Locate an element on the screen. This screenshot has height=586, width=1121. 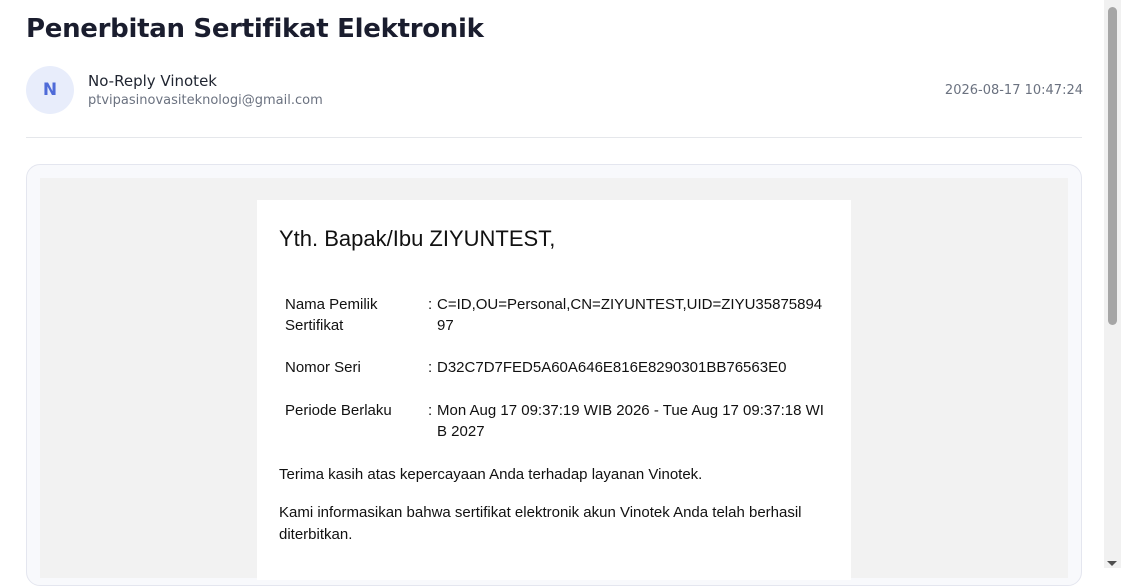
scroll-down-arrow-icon is located at coordinates (1112, 563).